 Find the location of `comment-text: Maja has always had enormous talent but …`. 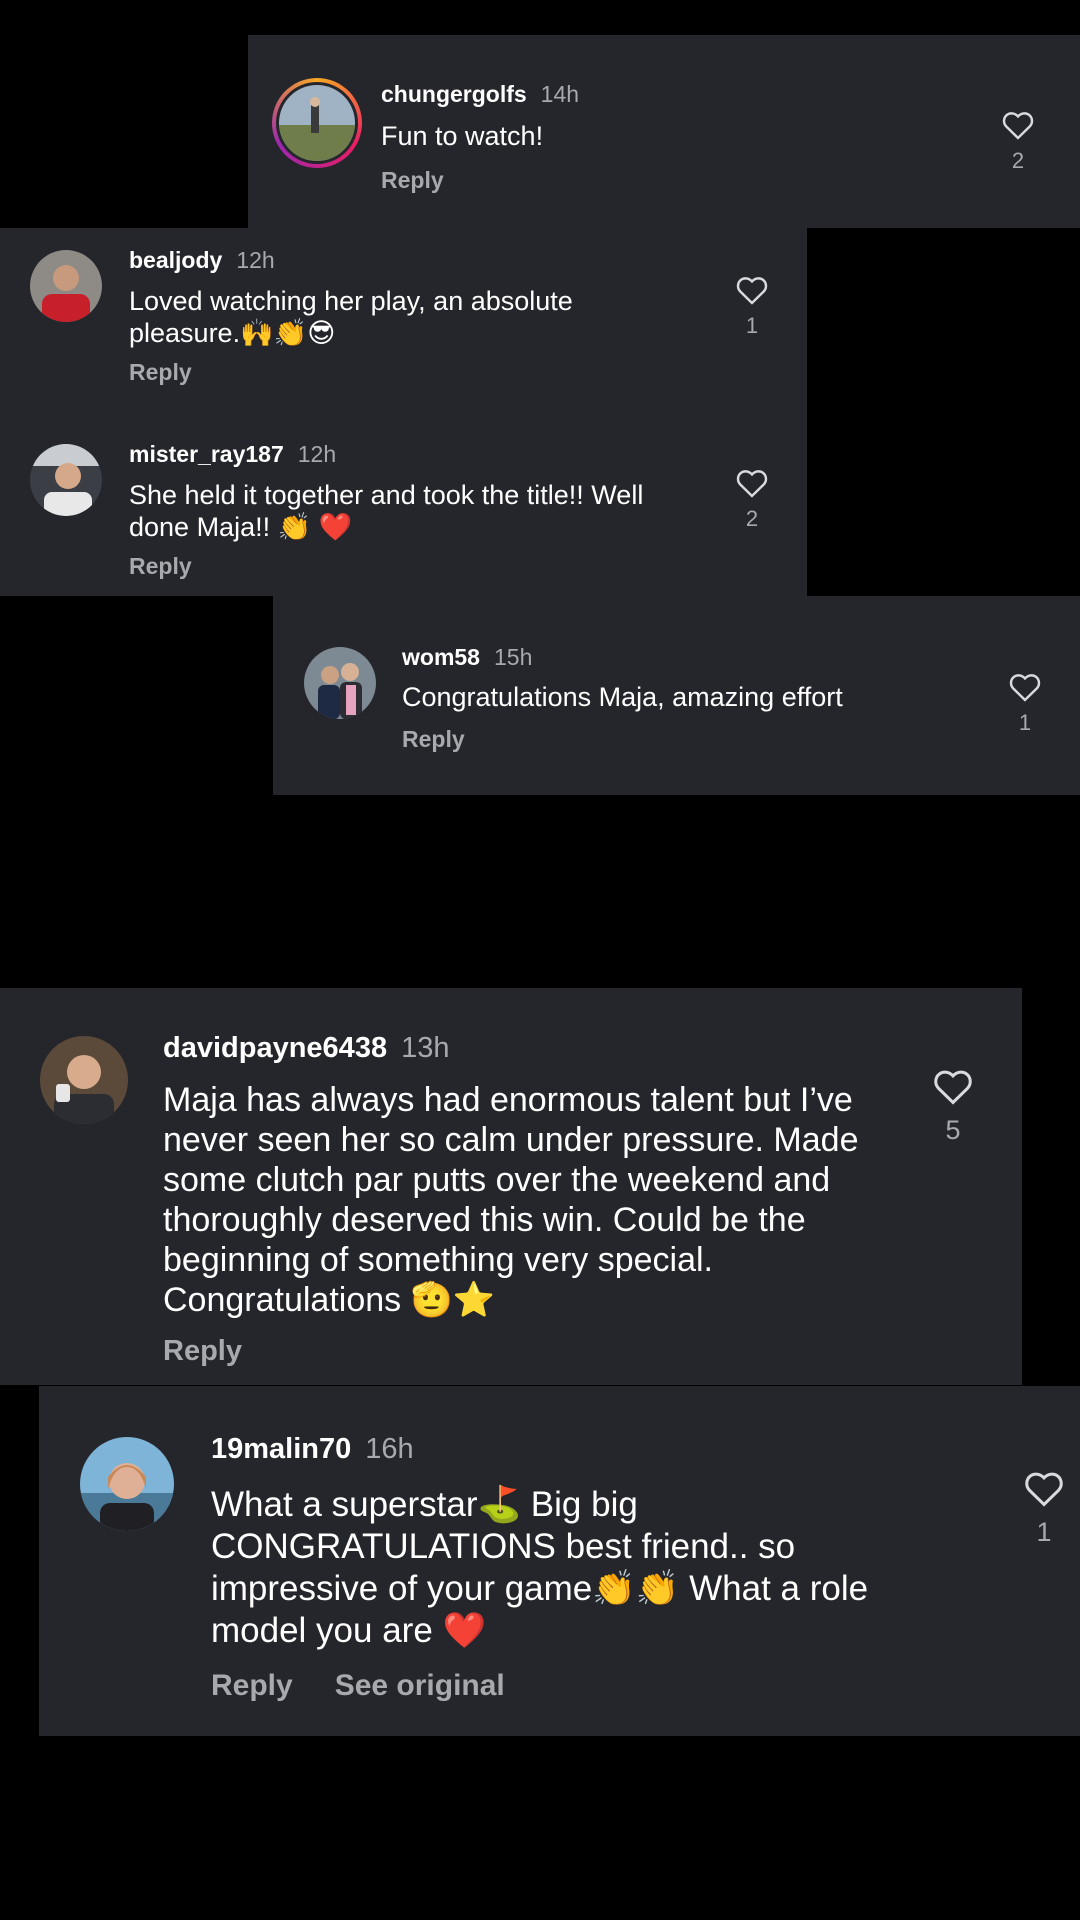

comment-text: Maja has always had enormous talent but … is located at coordinates (511, 1200).